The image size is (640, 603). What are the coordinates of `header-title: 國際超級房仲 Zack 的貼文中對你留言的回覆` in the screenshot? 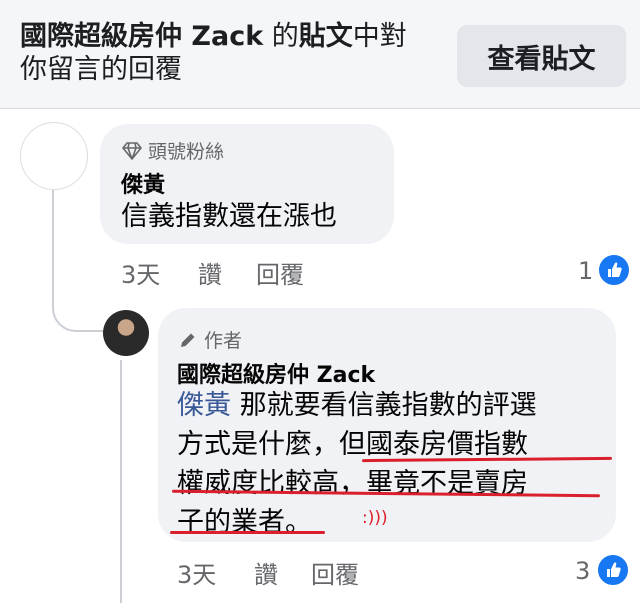 It's located at (225, 53).